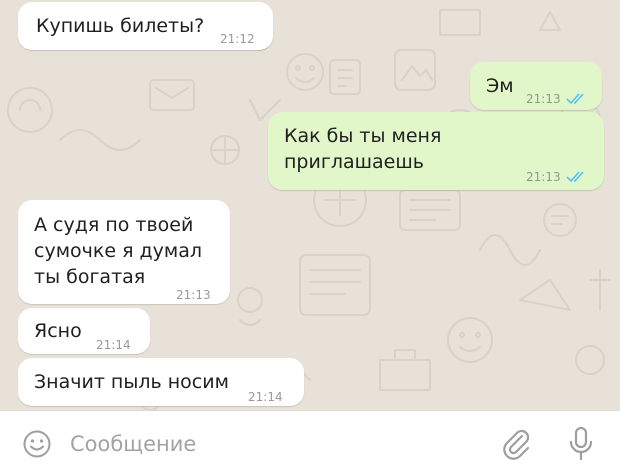  I want to click on message-meta: 21:12, so click(237, 39).